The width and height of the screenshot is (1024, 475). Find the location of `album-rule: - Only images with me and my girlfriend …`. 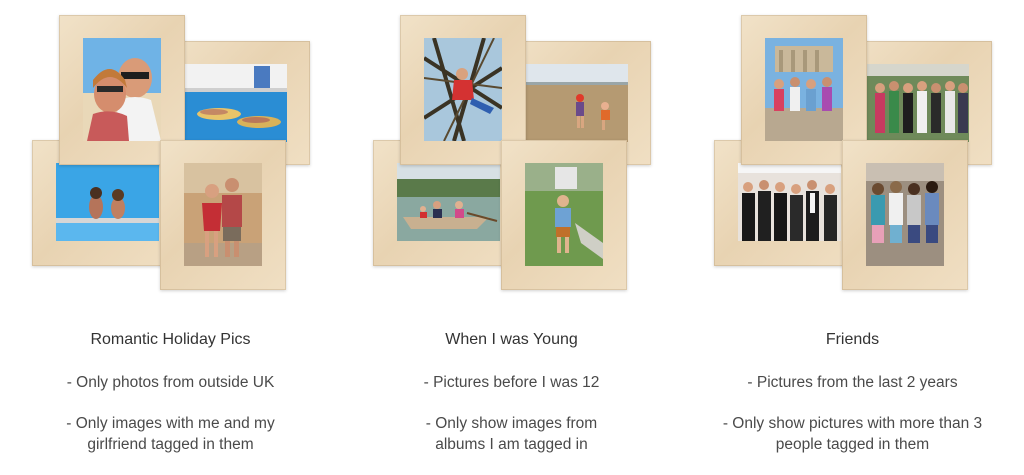

album-rule: - Only images with me and my girlfriend … is located at coordinates (170, 434).